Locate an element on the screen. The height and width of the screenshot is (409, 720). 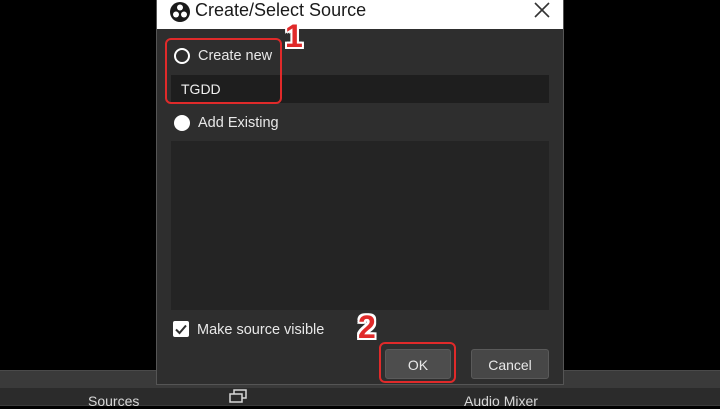
audio-mixer-dock-title: Audio Mixer is located at coordinates (501, 401).